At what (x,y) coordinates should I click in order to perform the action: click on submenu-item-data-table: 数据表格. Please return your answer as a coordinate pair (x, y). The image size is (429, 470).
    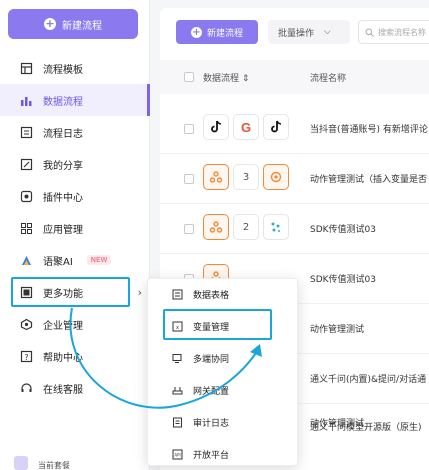
    Looking at the image, I should click on (223, 294).